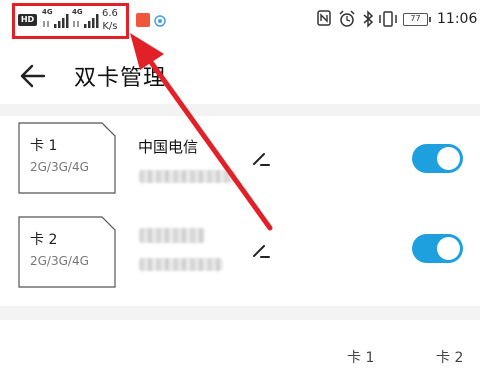  What do you see at coordinates (240, 21) in the screenshot?
I see `status-bar: HD 4G 4G 6.6 K/s 77 11:06` at bounding box center [240, 21].